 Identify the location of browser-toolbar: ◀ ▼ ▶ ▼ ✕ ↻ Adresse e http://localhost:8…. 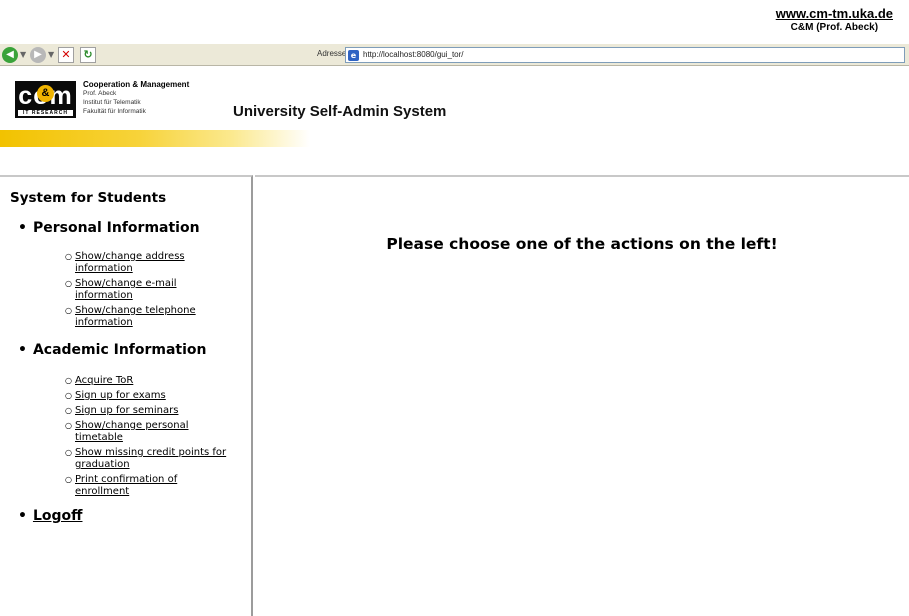
(454, 55).